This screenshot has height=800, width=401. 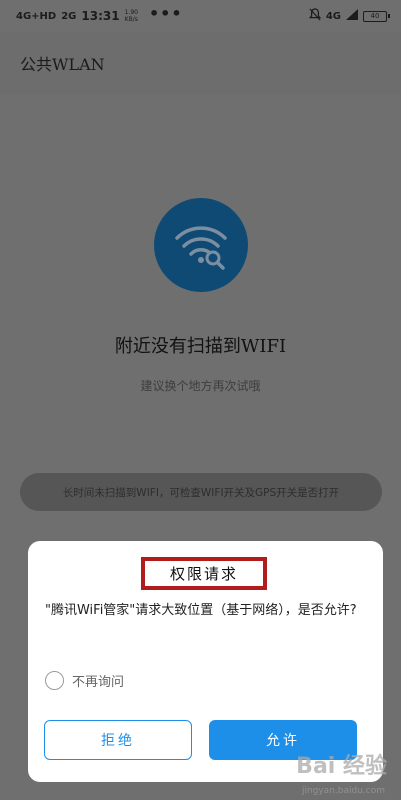 I want to click on status-bar-left: 4G+HD 2G 13:31 1.90 KB/s •••, so click(x=99, y=14).